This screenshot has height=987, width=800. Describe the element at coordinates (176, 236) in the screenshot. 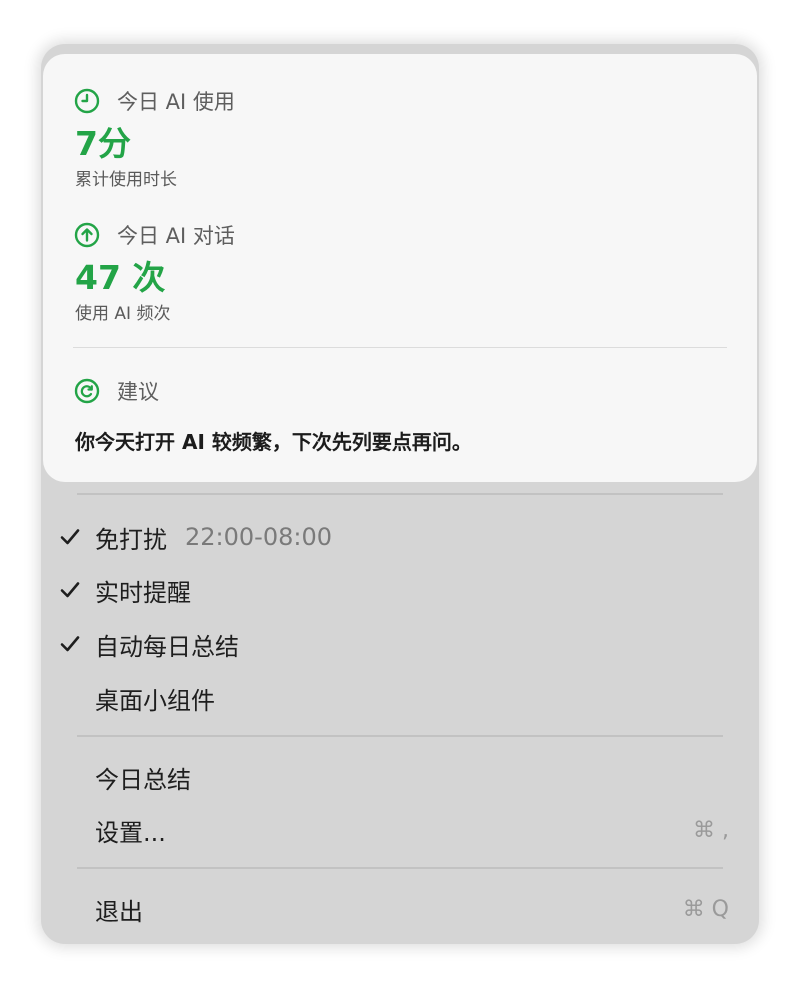

I see `conversations-title: 今日 AI 对话` at that location.